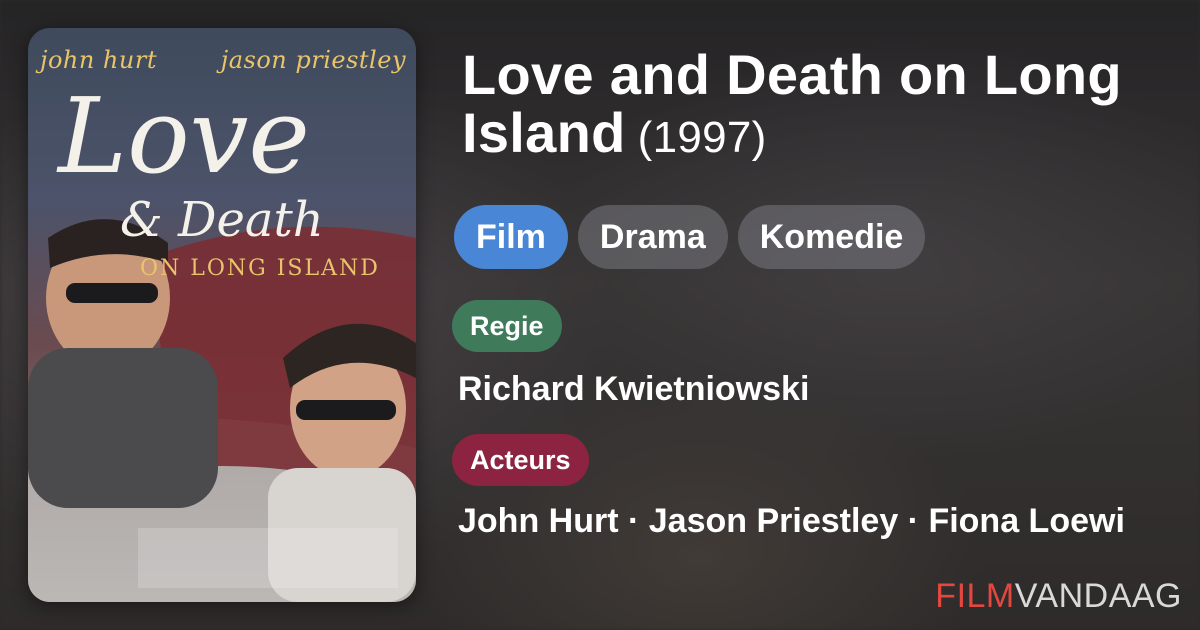 The width and height of the screenshot is (1200, 630). What do you see at coordinates (831, 237) in the screenshot?
I see `tag-komedie: Komedie` at bounding box center [831, 237].